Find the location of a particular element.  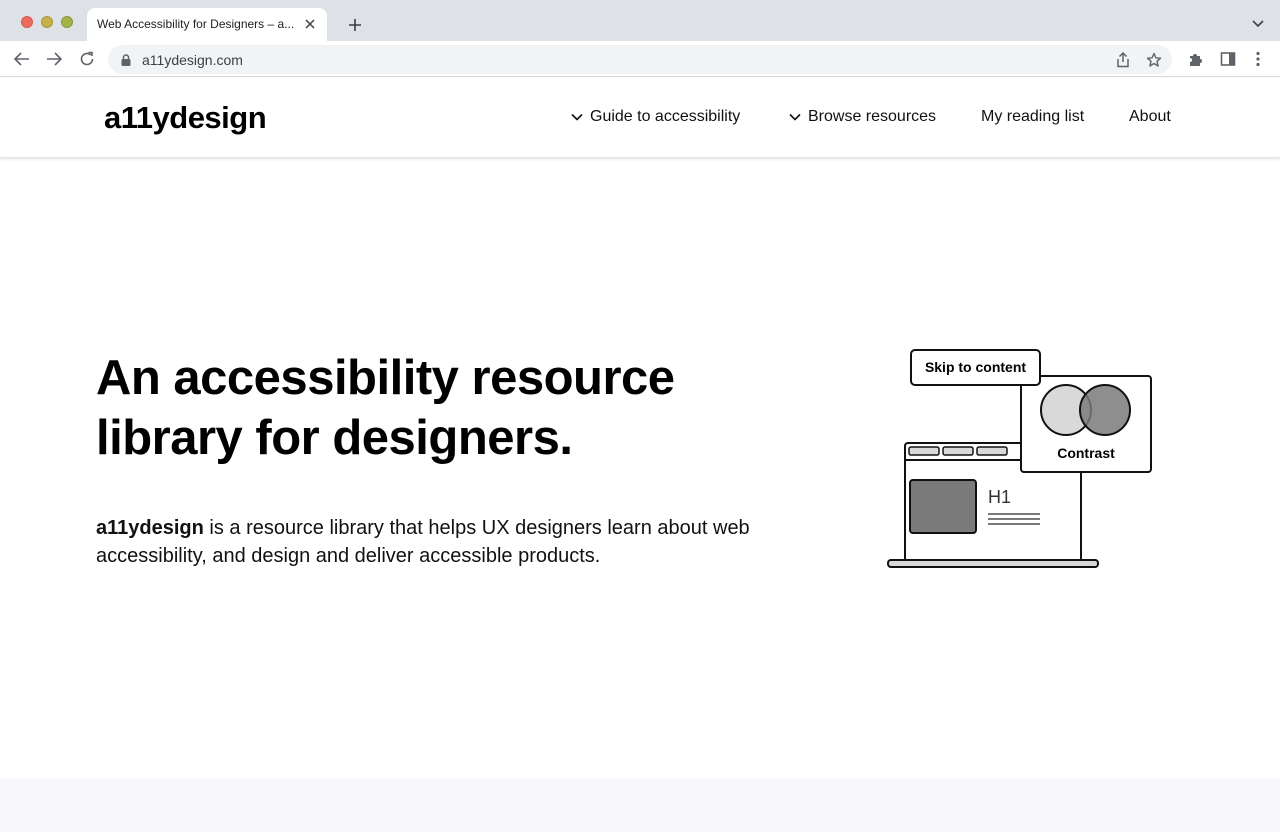

lock-icon is located at coordinates (126, 60).